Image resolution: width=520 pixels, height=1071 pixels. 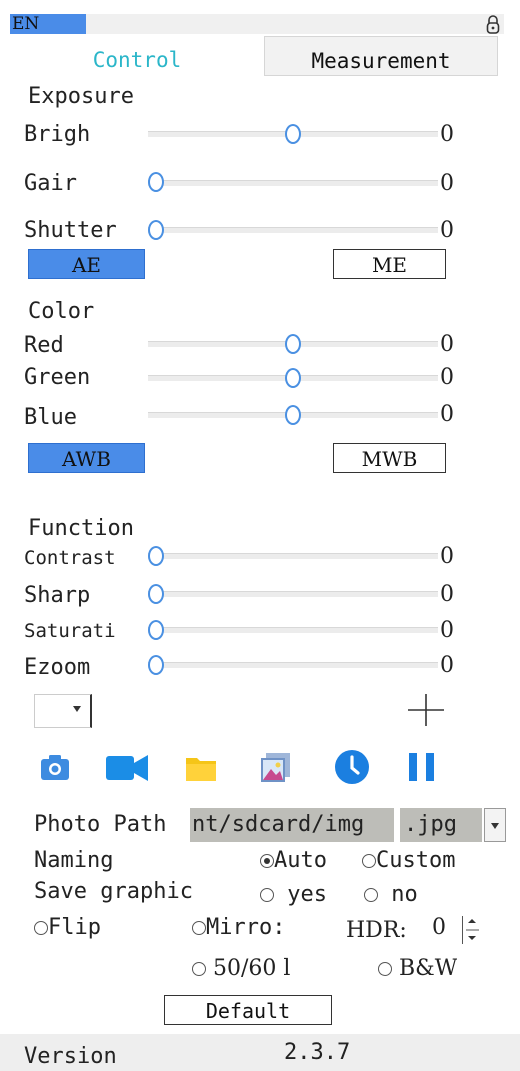 I want to click on slider-label-green: Green, so click(x=57, y=377).